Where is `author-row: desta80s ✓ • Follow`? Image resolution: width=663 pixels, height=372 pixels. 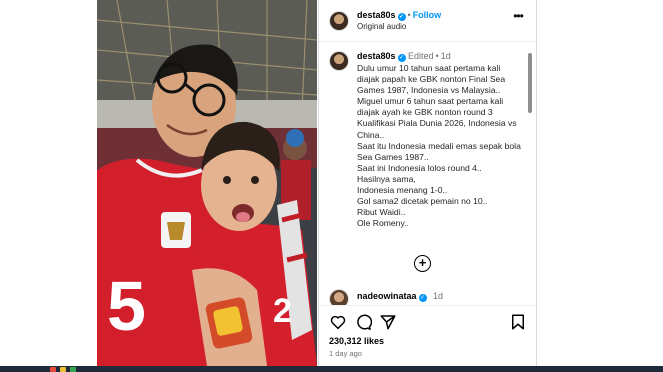 author-row: desta80s ✓ • Follow is located at coordinates (399, 15).